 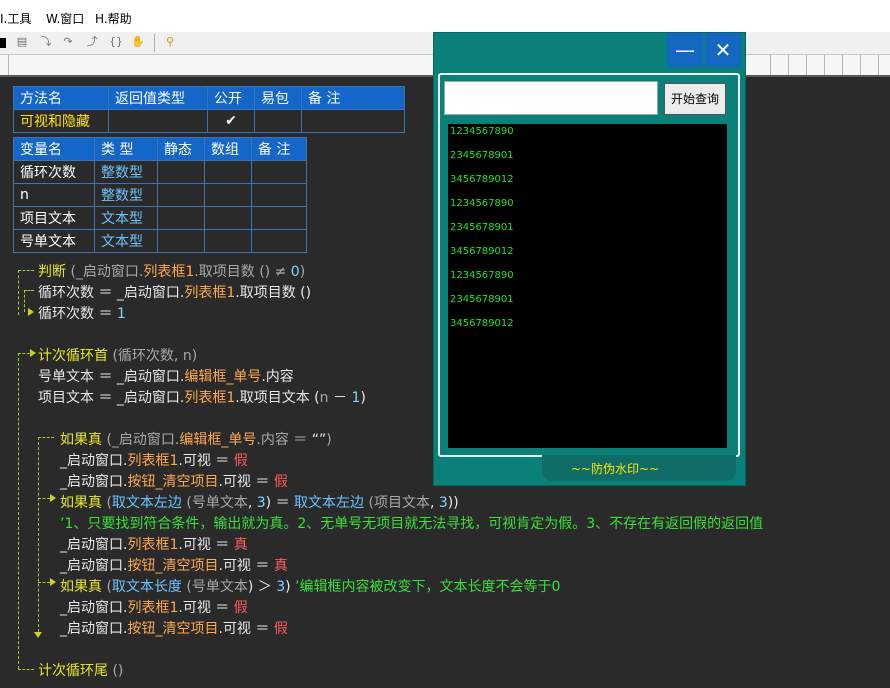 What do you see at coordinates (111, 377) in the screenshot?
I see `code-text: 号单文本 ＝ _启动窗口.` at bounding box center [111, 377].